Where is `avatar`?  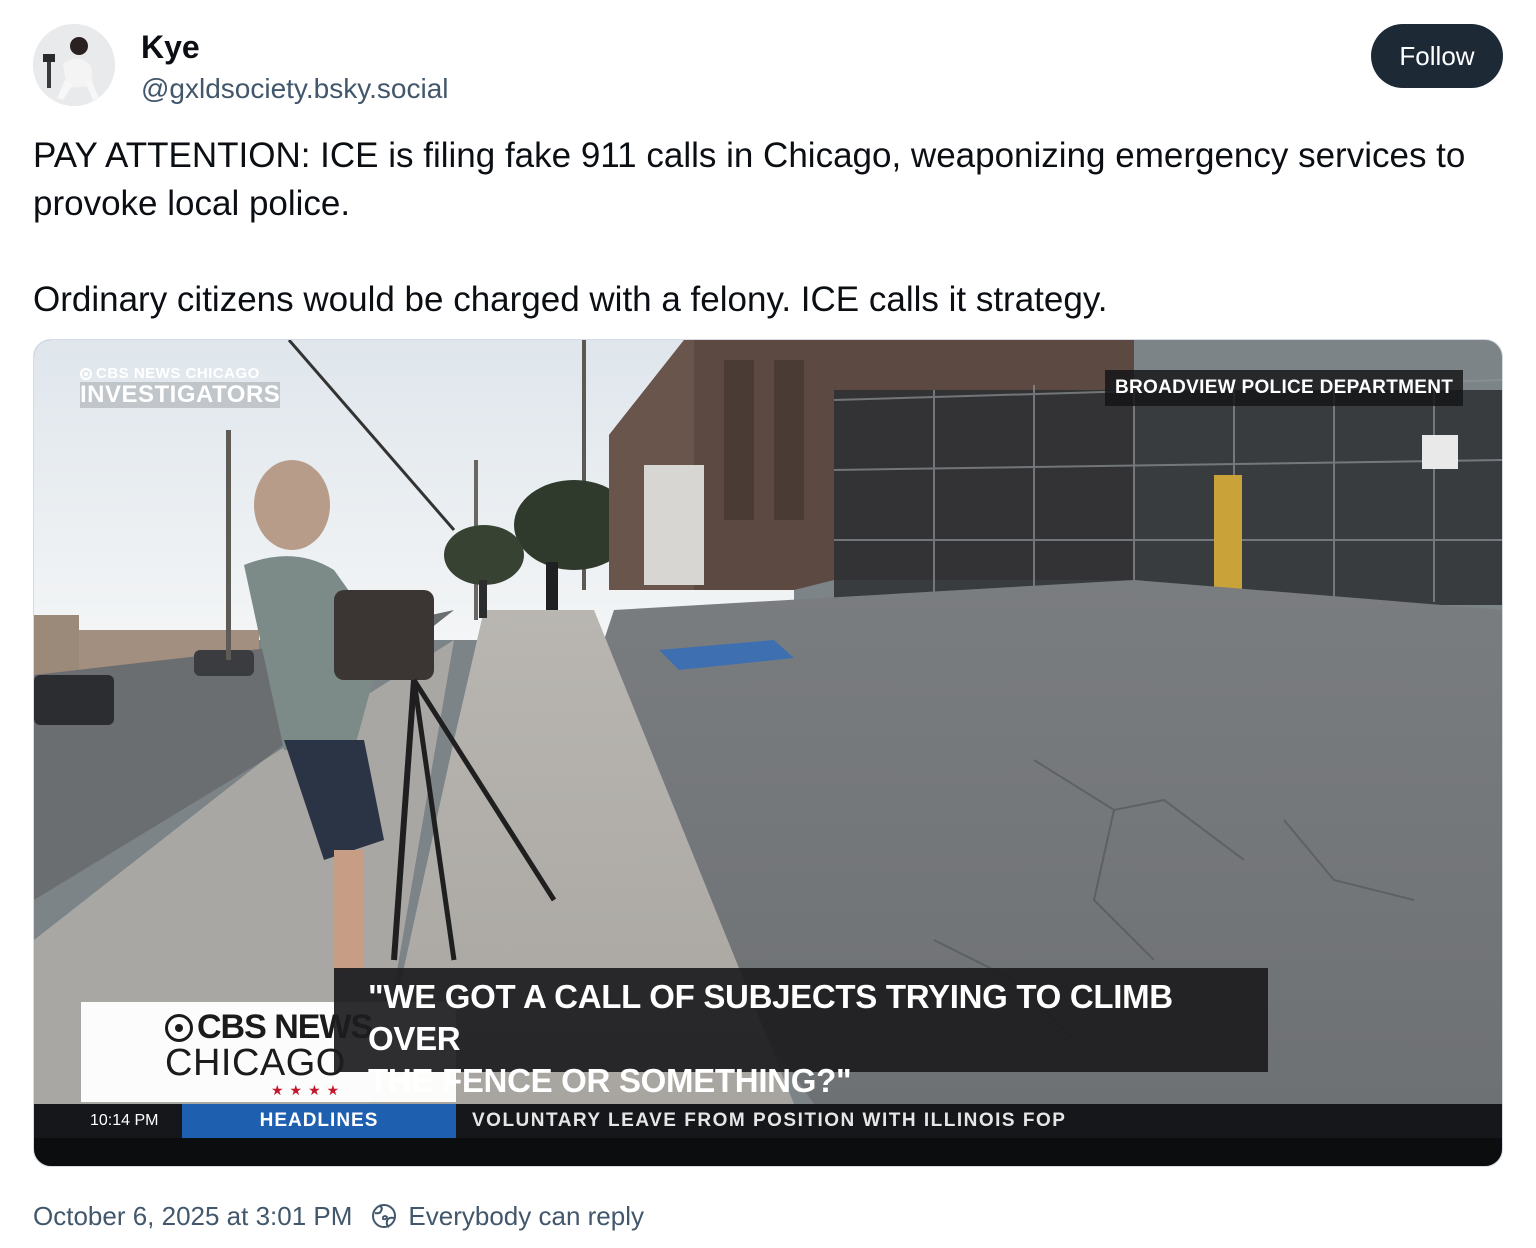 avatar is located at coordinates (74, 65).